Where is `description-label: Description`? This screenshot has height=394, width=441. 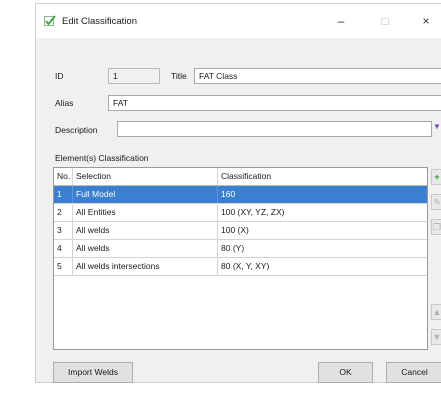
description-label: Description is located at coordinates (76, 130).